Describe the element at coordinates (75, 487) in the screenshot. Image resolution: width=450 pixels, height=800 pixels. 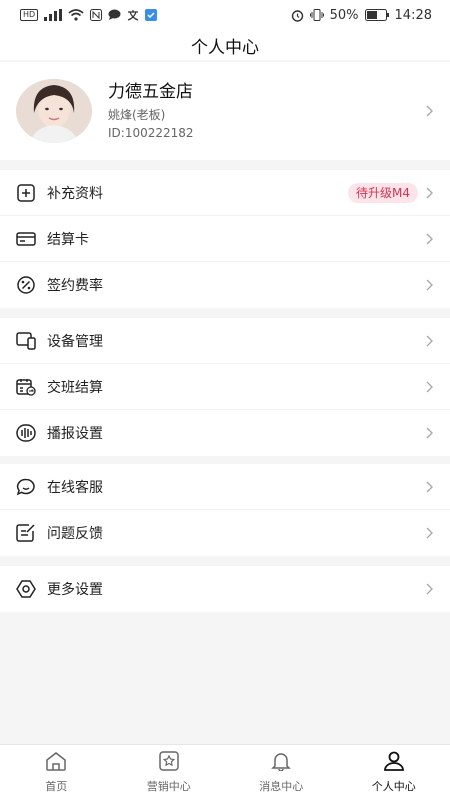
I see `menu-item-label: 在线客服` at that location.